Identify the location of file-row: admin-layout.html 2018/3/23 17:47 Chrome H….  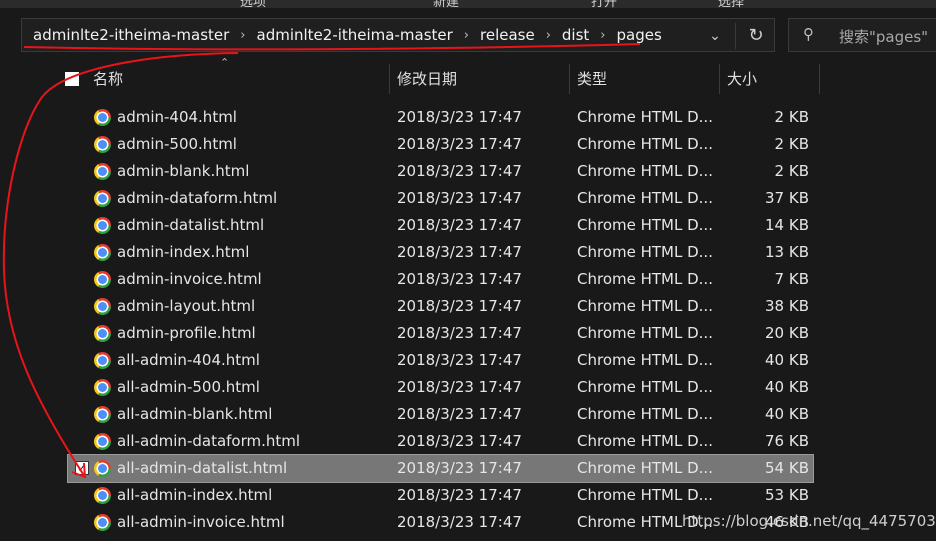
(440, 306).